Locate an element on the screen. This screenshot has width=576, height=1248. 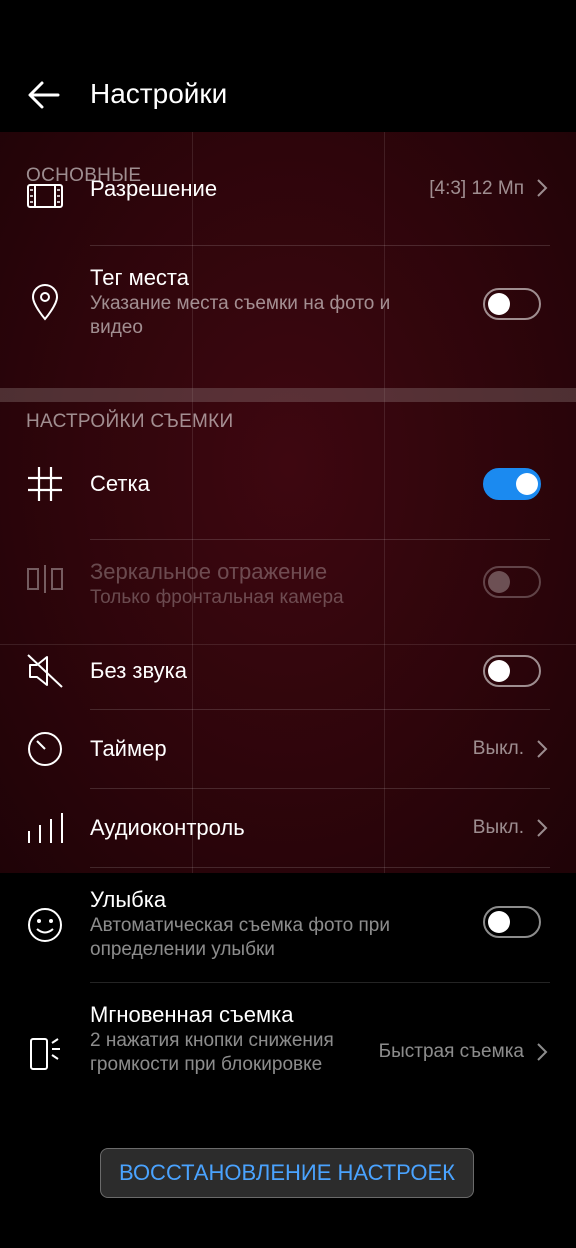
setting-audio-control: Аудиоконтроль Выкл. is located at coordinates (288, 828).